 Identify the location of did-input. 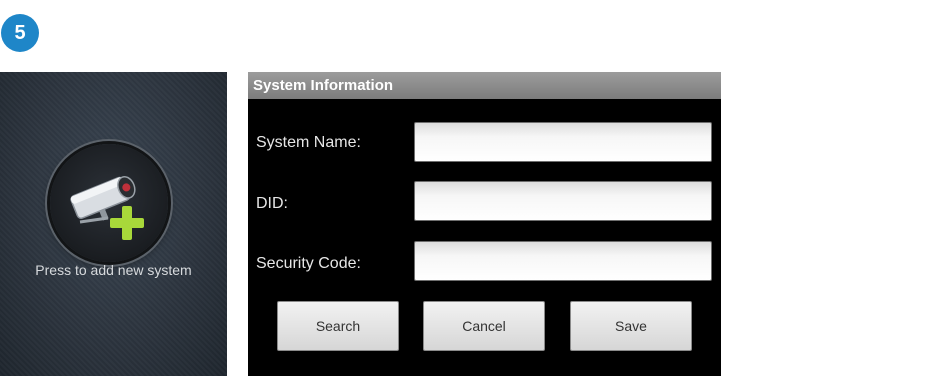
(563, 201).